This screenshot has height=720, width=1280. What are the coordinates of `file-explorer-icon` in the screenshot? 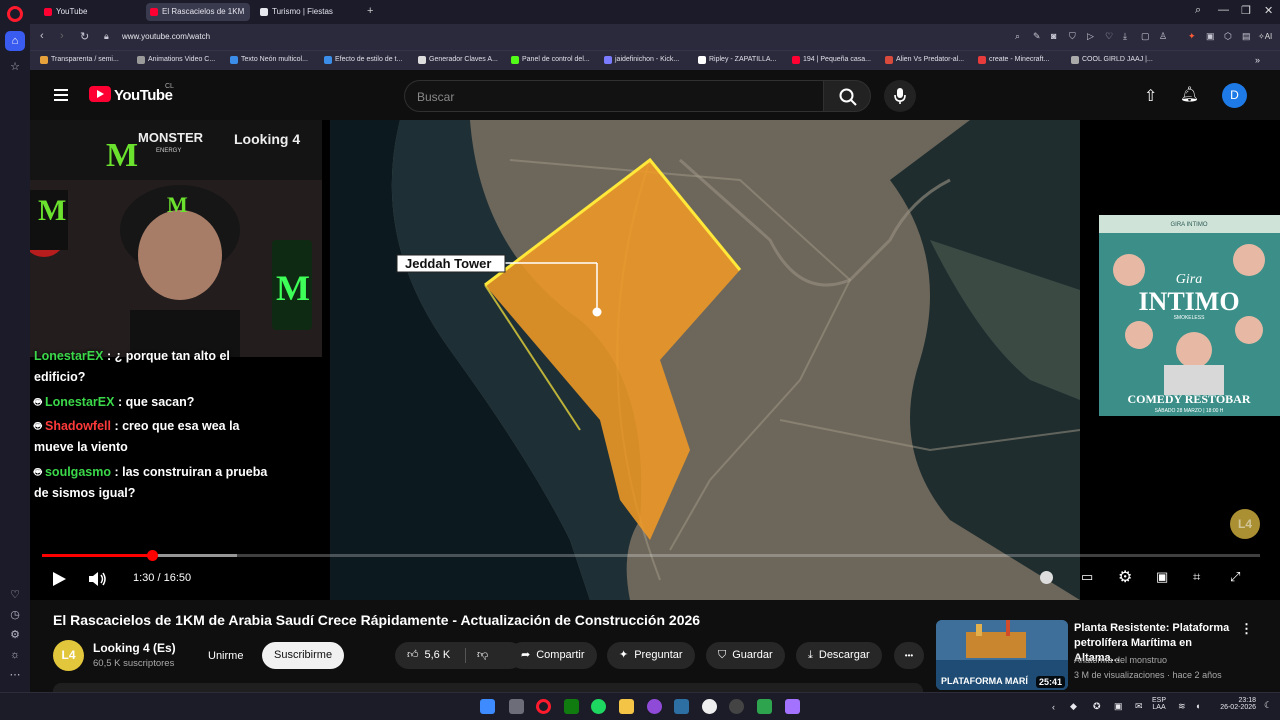 It's located at (626, 706).